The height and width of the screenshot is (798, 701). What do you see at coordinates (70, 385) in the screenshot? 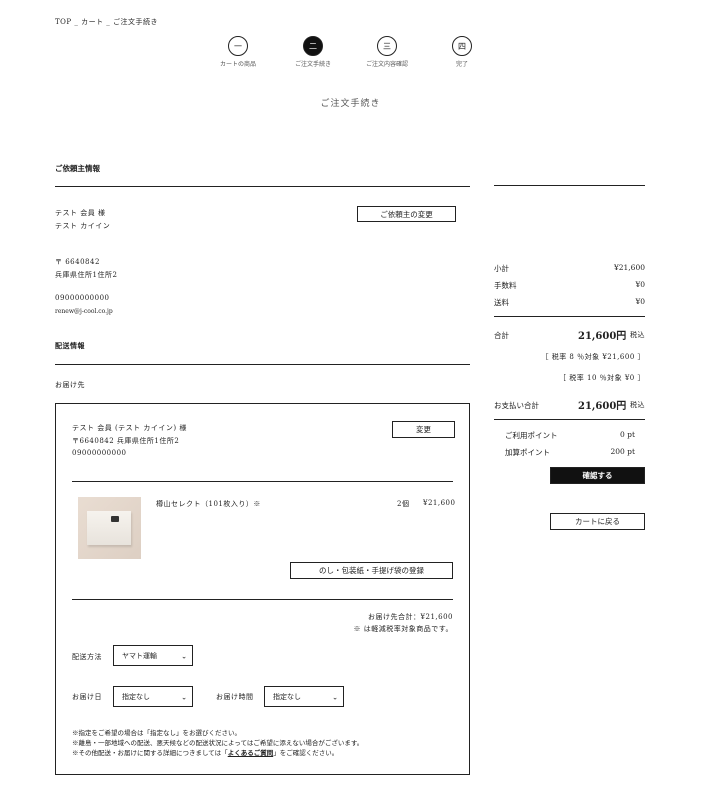
I see `destination-label: お届け先` at bounding box center [70, 385].